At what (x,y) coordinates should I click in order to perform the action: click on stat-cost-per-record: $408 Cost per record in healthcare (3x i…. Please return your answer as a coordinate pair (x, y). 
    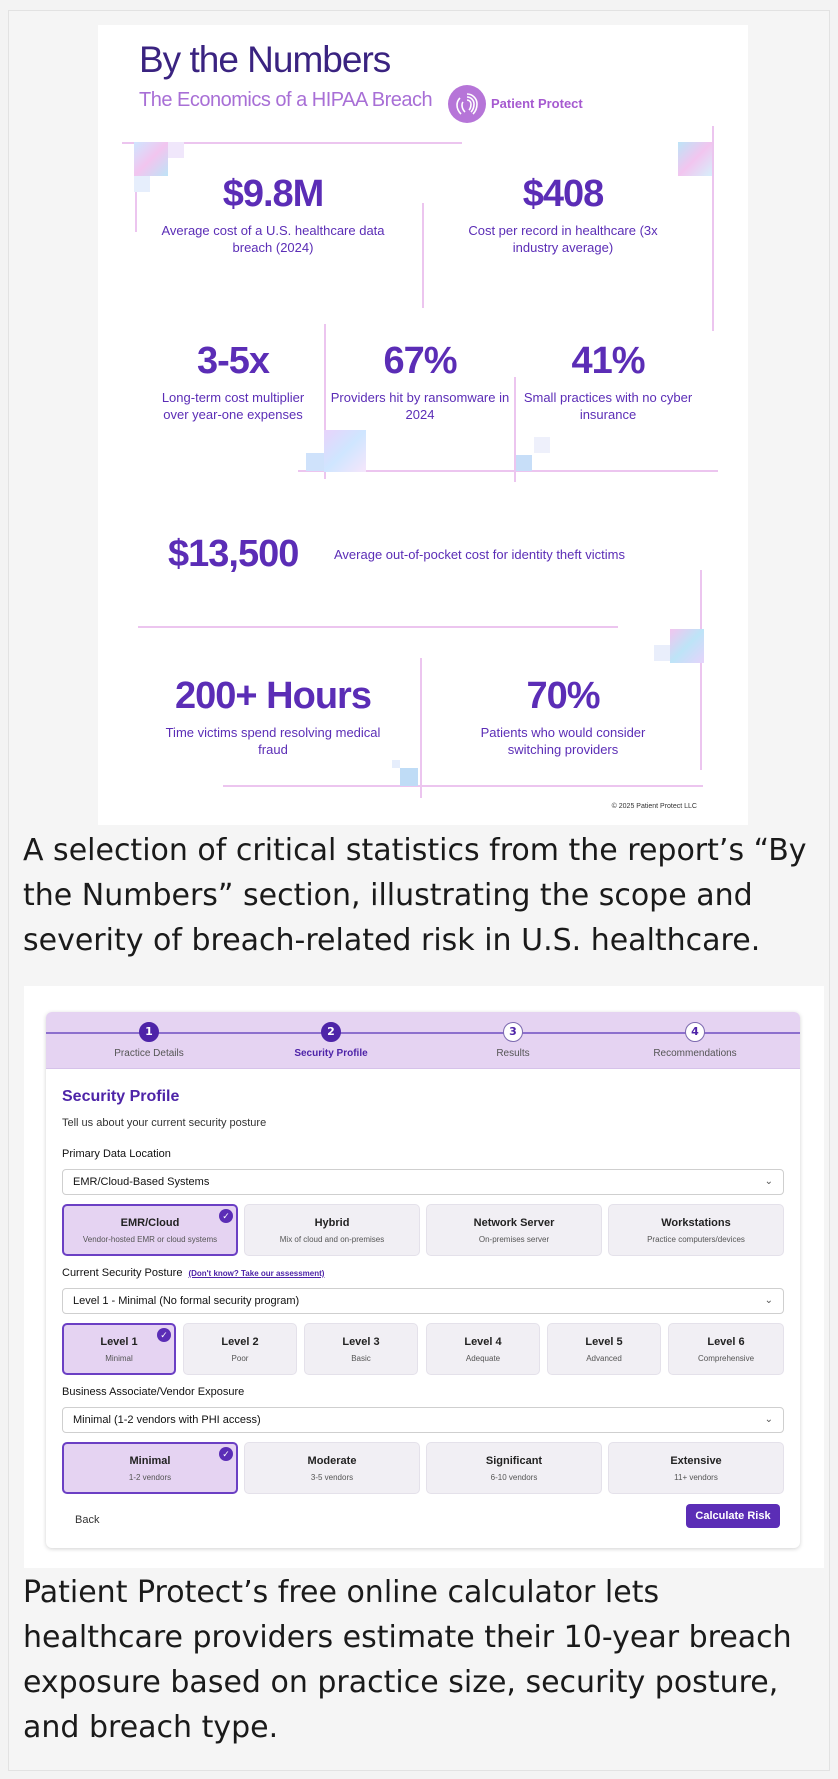
    Looking at the image, I should click on (563, 214).